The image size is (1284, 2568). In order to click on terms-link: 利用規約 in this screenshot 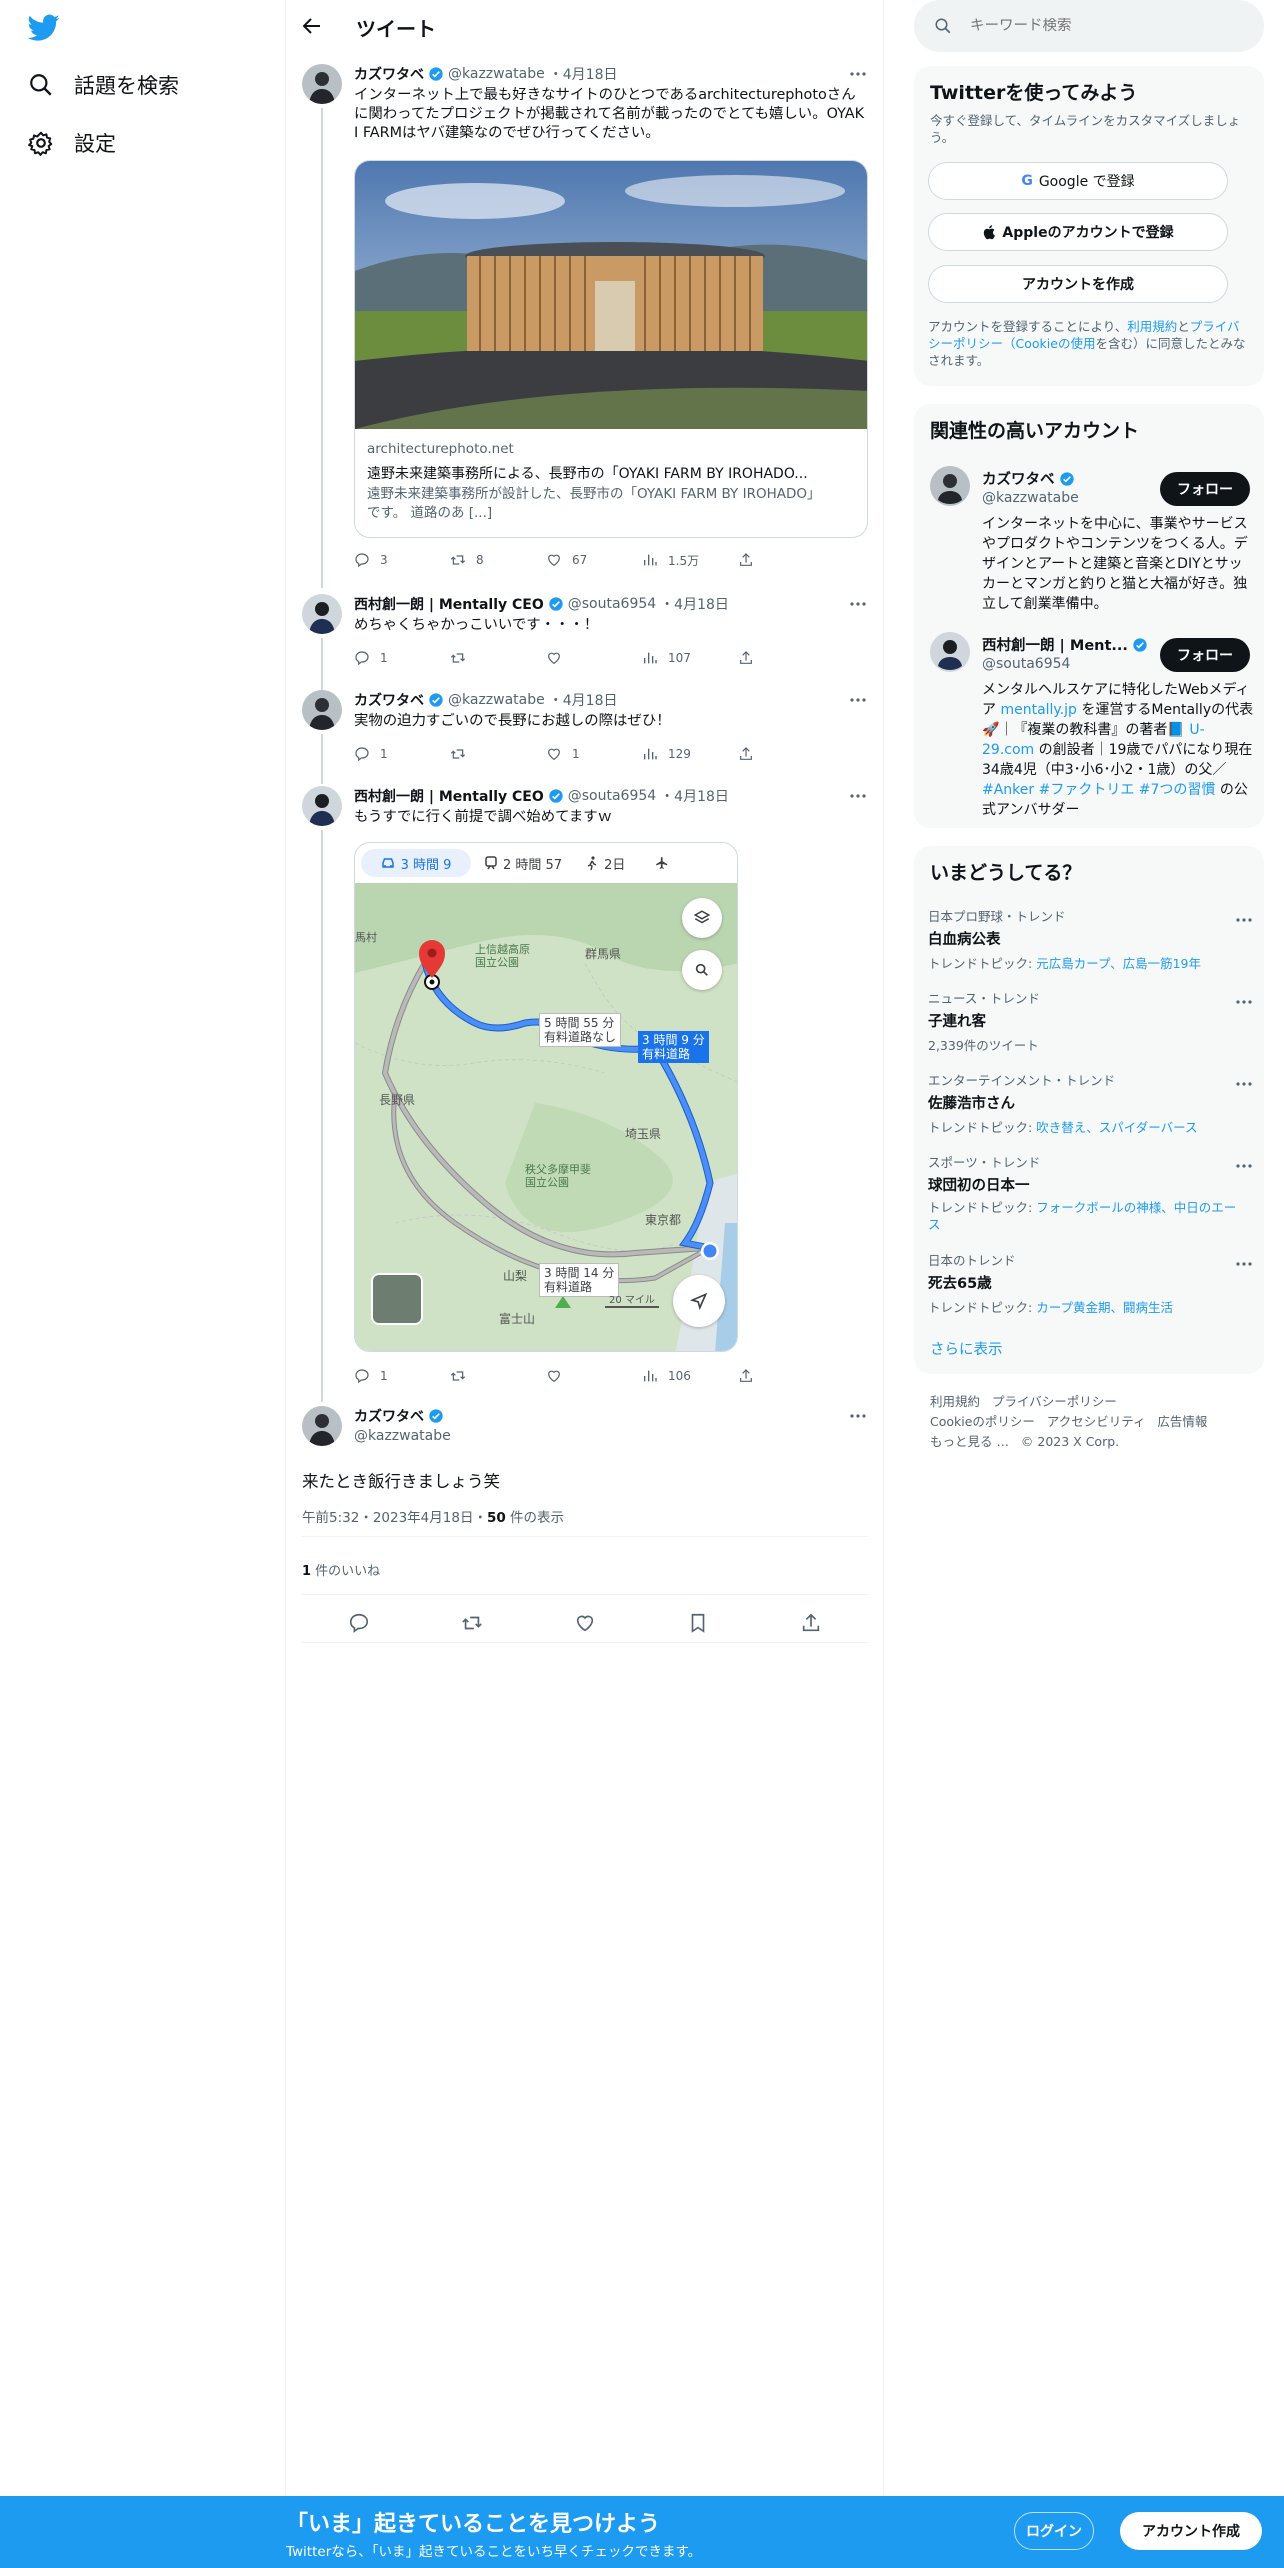, I will do `click(1152, 326)`.